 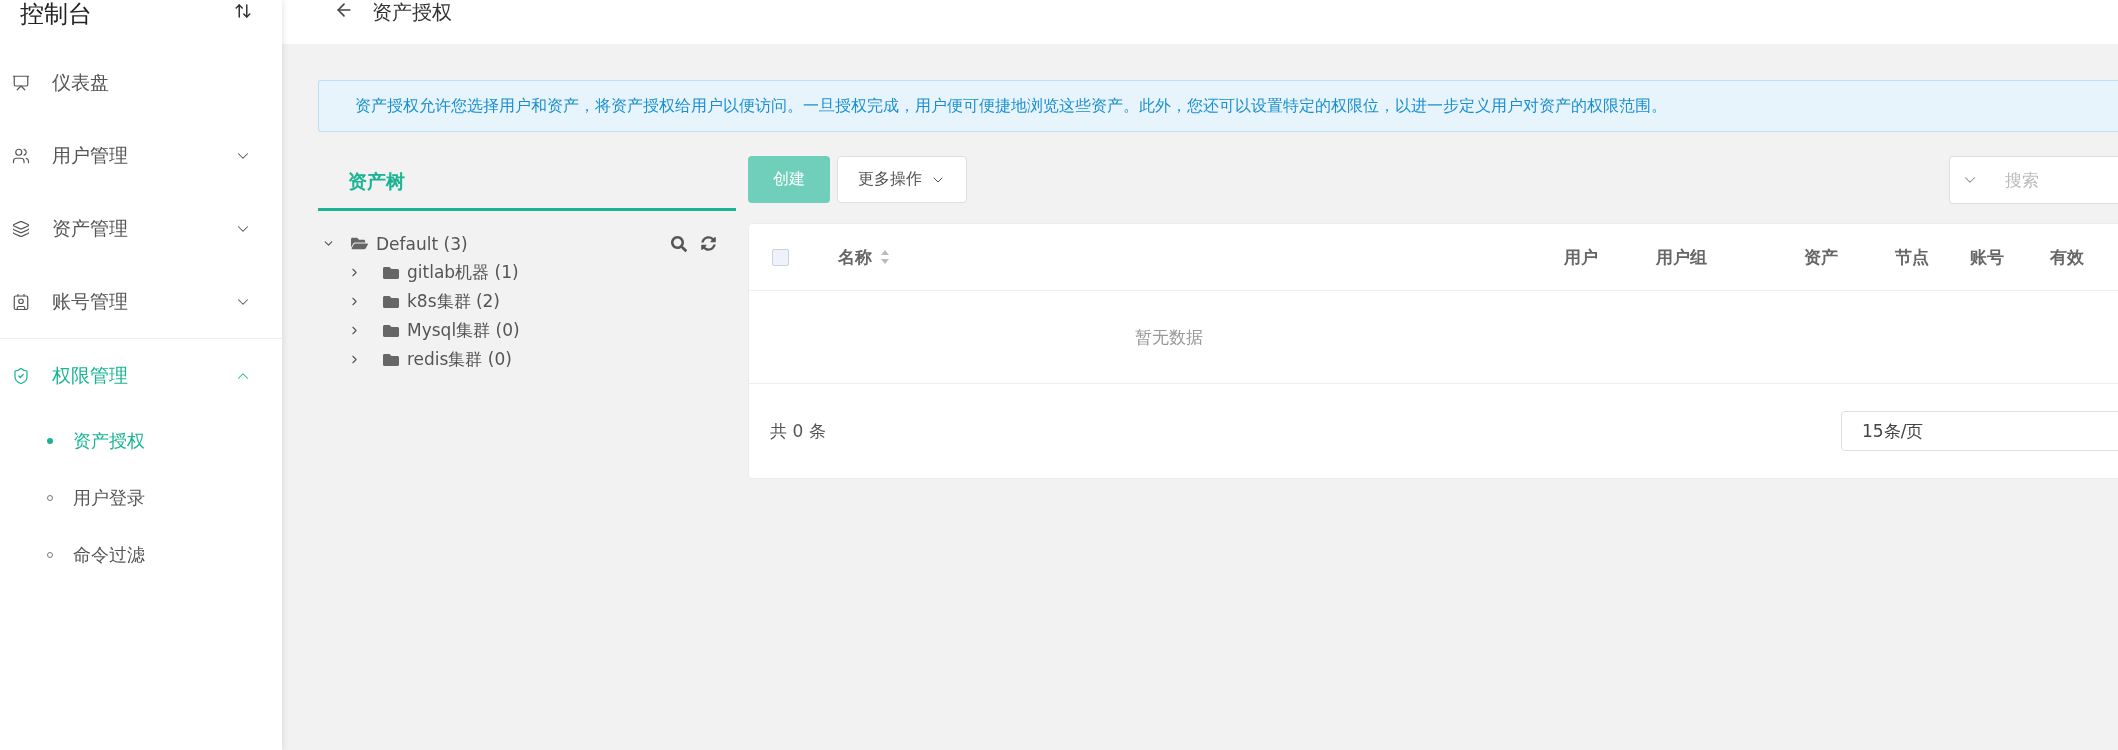 What do you see at coordinates (141, 228) in the screenshot?
I see `menu-item: 资产管理` at bounding box center [141, 228].